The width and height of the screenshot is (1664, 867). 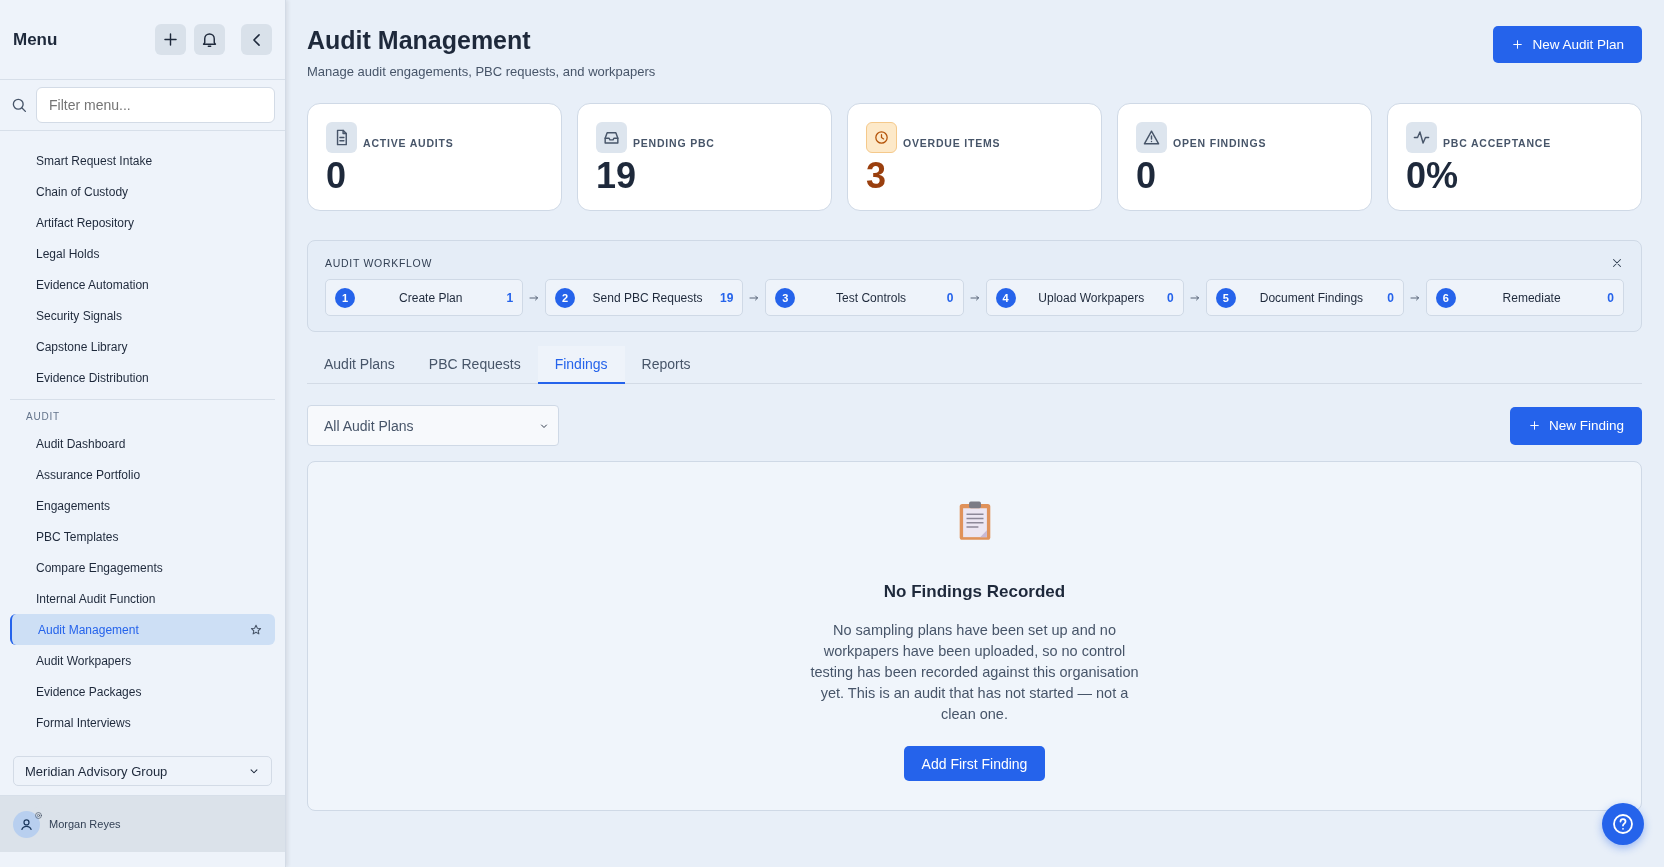 What do you see at coordinates (142, 474) in the screenshot?
I see `sidebar-item: Assurance Portfolio` at bounding box center [142, 474].